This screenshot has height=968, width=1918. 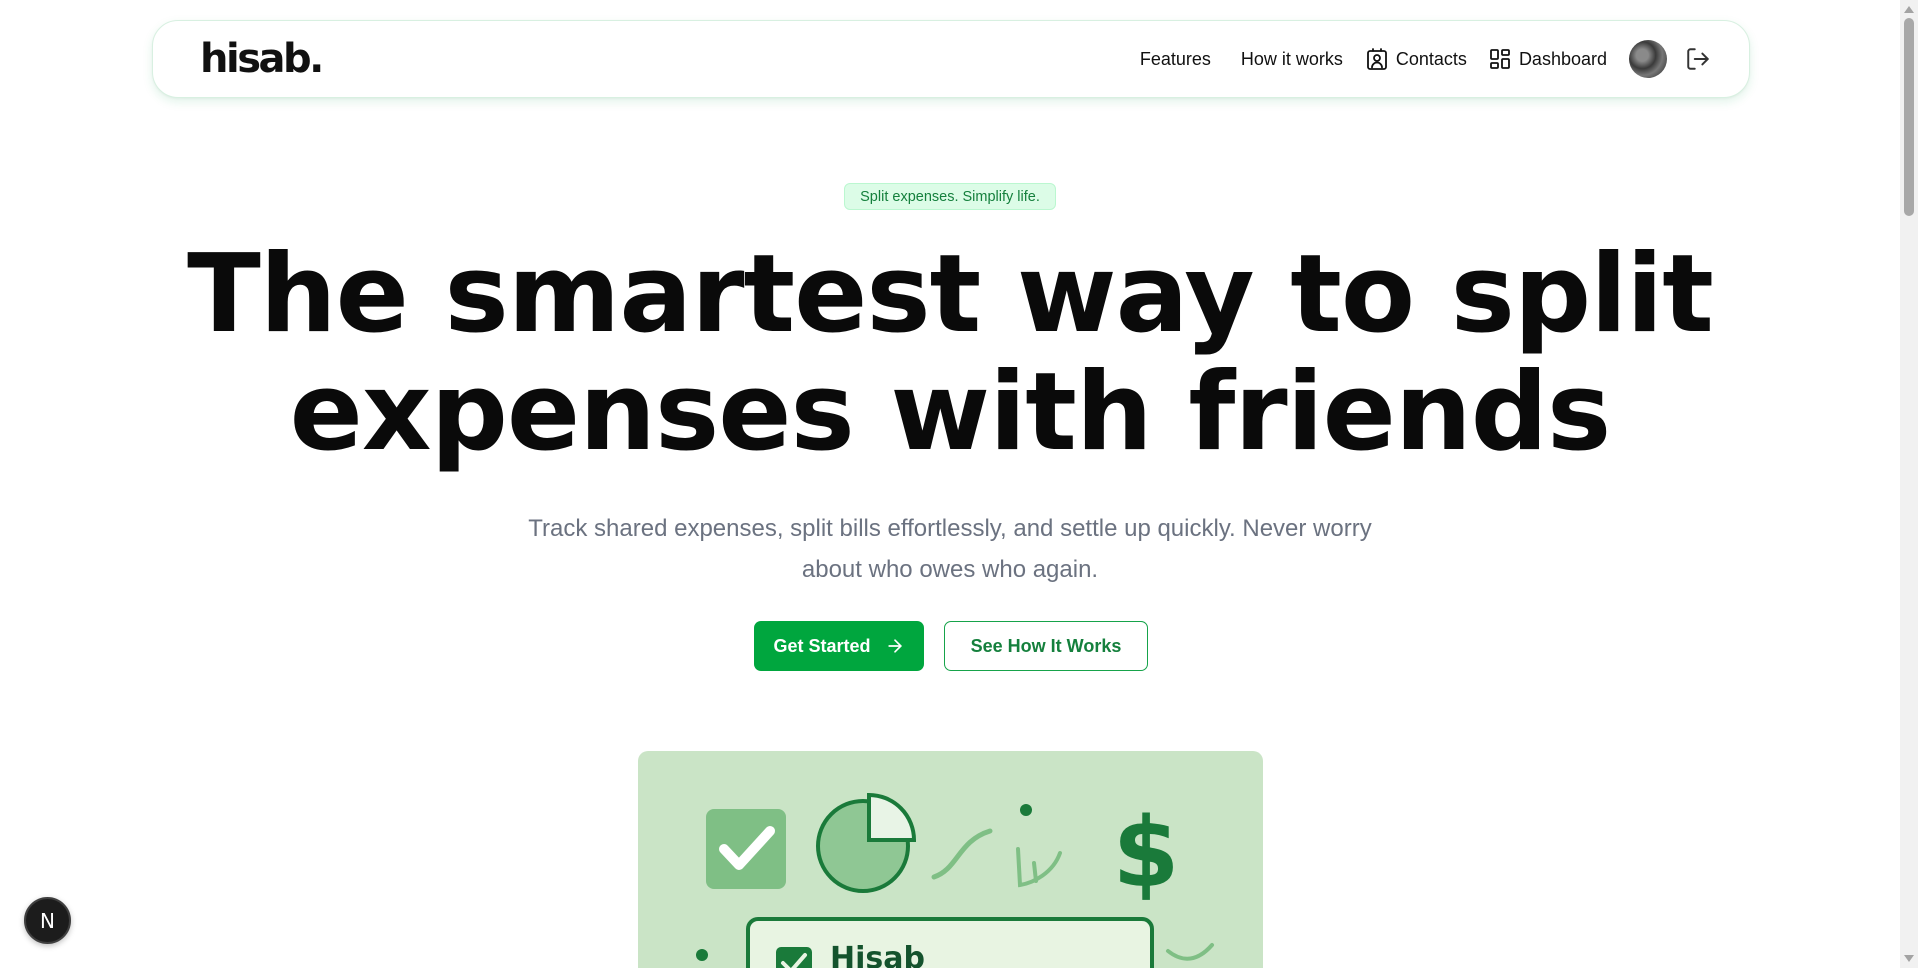 I want to click on checkbox-icon, so click(x=746, y=849).